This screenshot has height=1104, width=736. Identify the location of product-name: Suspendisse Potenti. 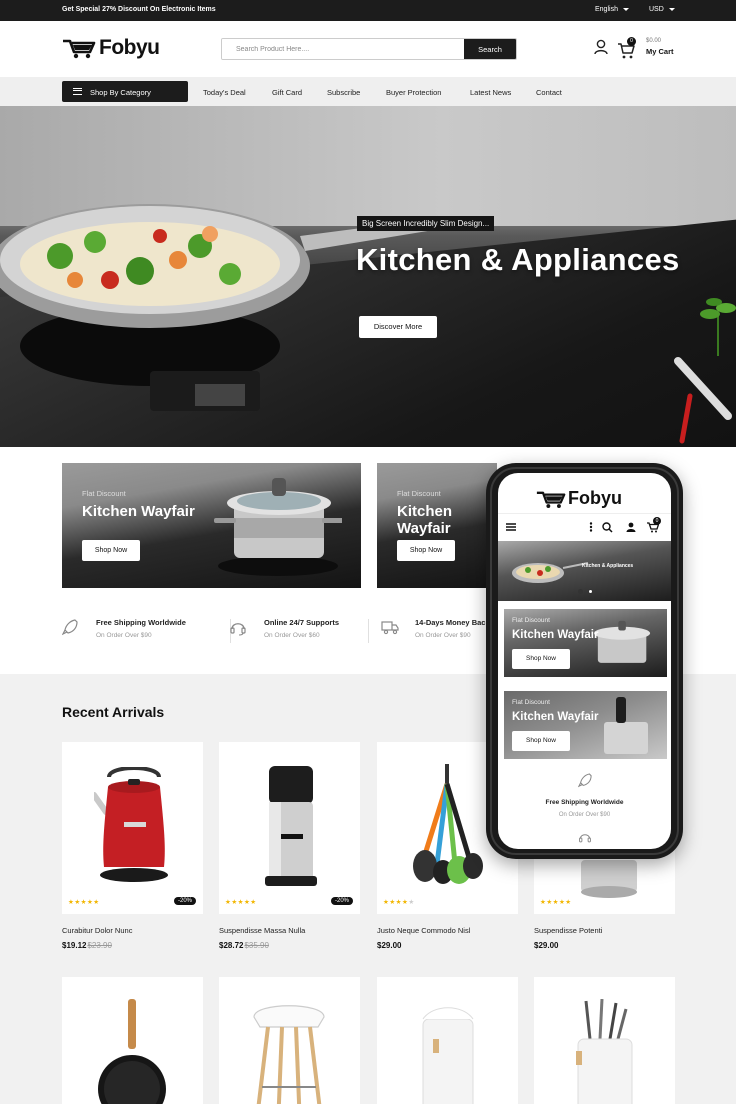
(568, 930).